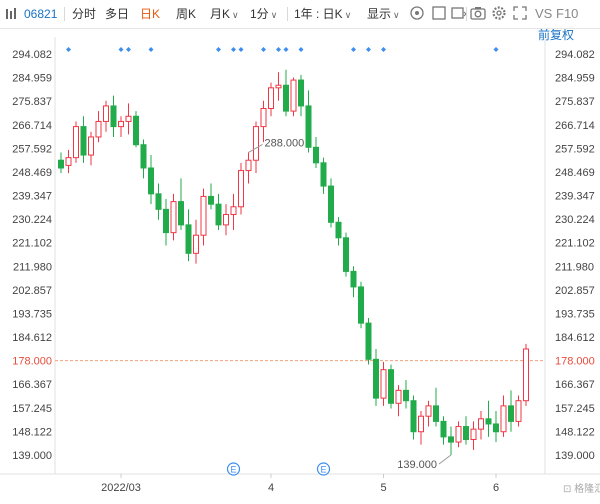 The height and width of the screenshot is (504, 600). I want to click on y-tick-label-left: 184.612, so click(32, 338).